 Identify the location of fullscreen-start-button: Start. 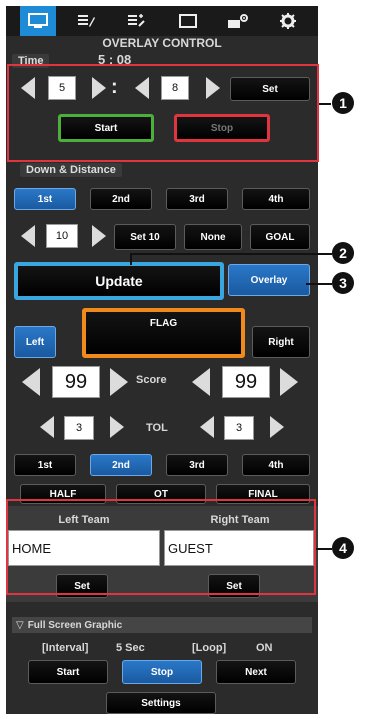
(68, 672).